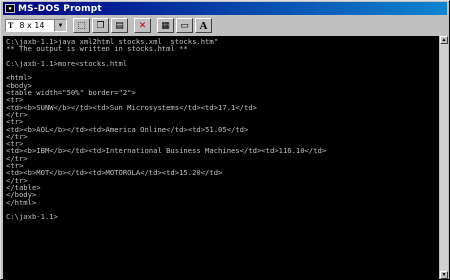 Image resolution: width=450 pixels, height=280 pixels. I want to click on font-button: A, so click(203, 25).